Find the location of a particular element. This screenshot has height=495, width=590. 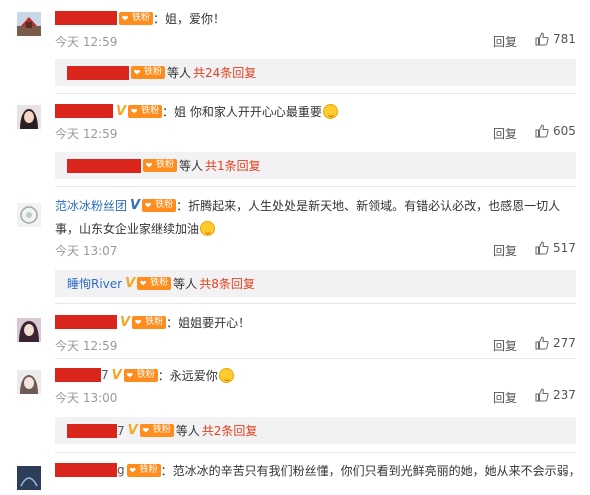

like-button: 517 is located at coordinates (555, 248).